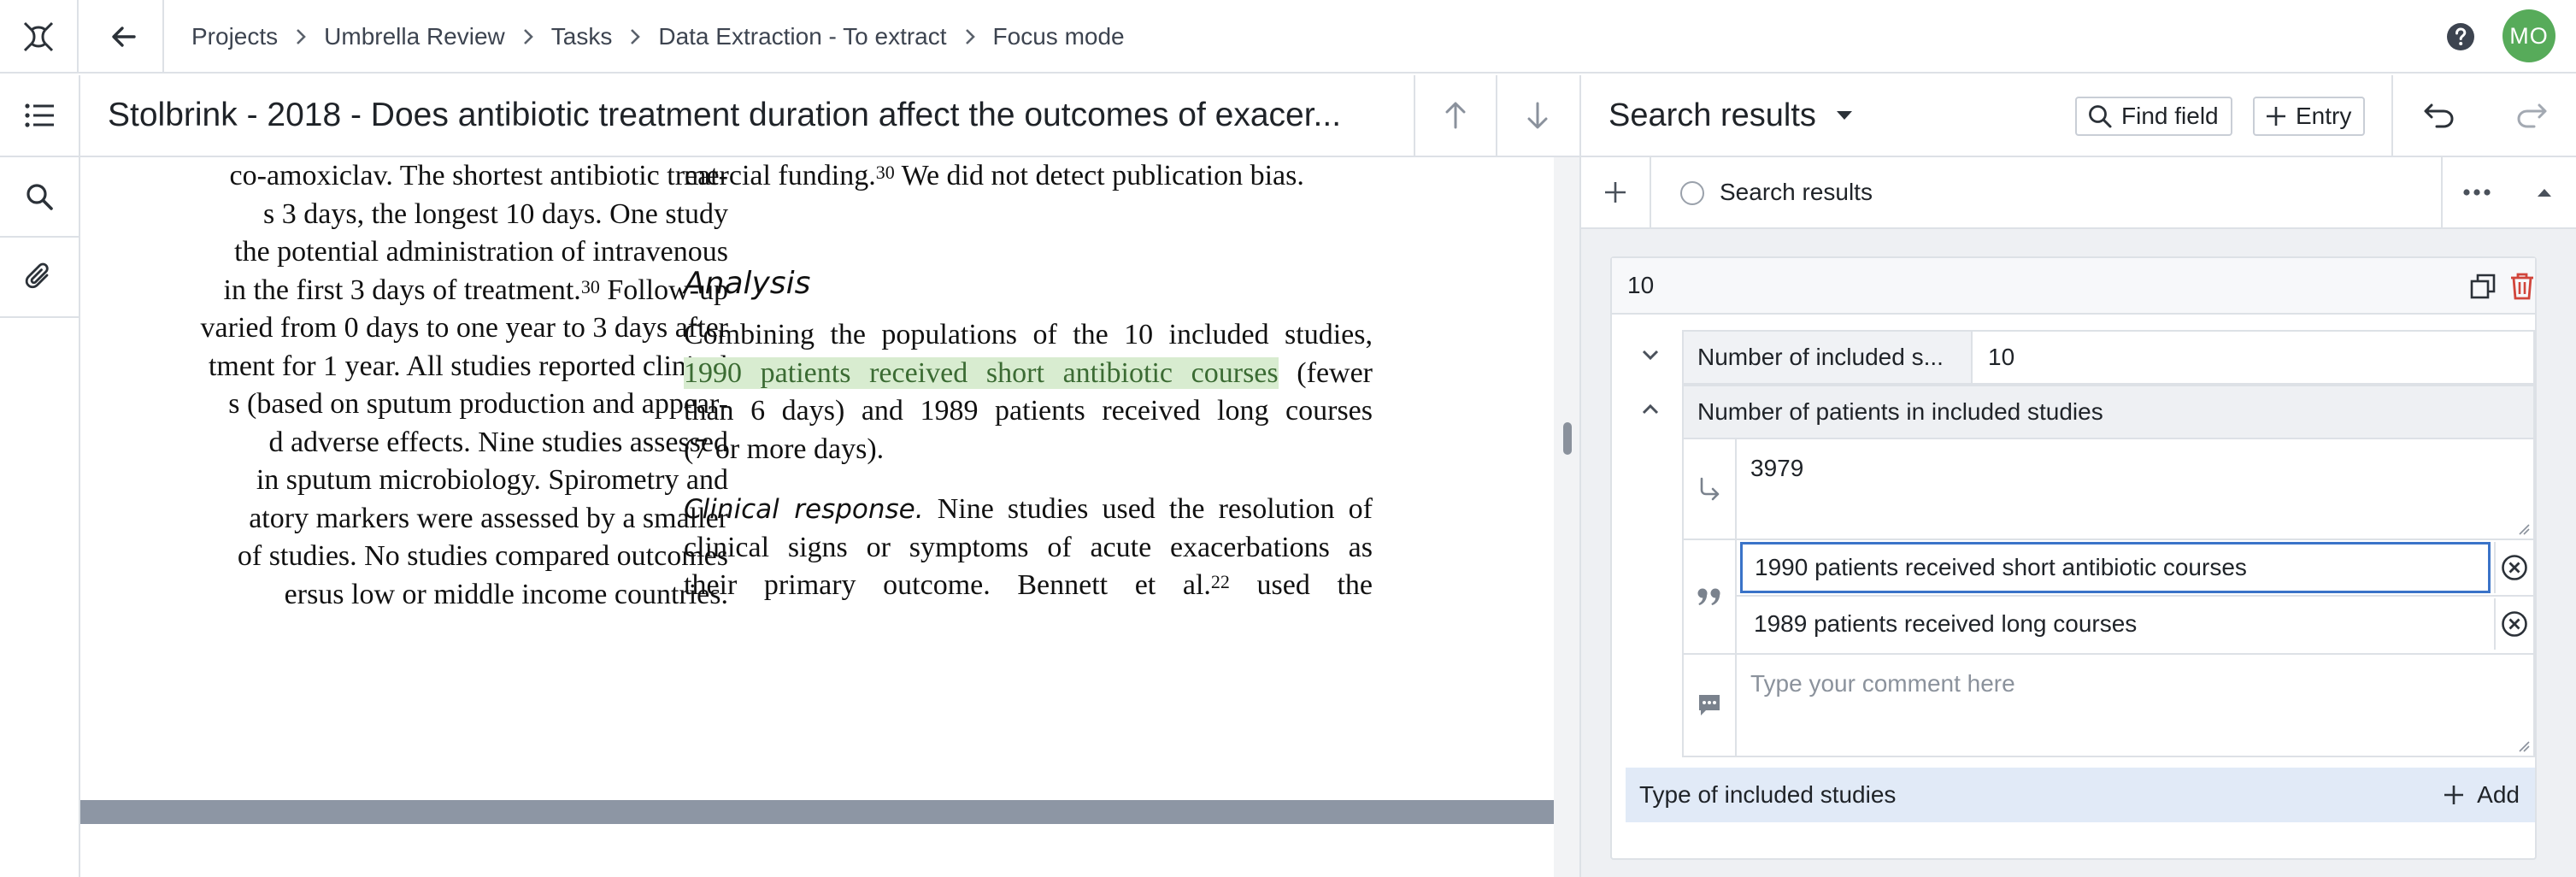  Describe the element at coordinates (2461, 37) in the screenshot. I see `help-button` at that location.